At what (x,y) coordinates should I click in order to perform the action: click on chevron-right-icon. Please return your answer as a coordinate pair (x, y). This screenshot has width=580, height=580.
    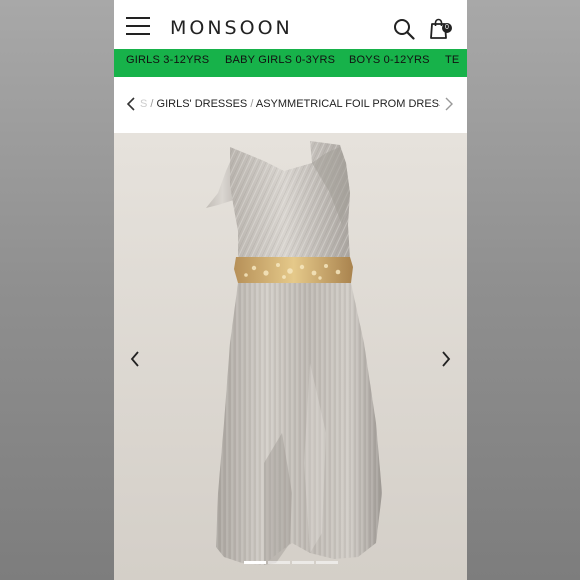
    Looking at the image, I should click on (449, 104).